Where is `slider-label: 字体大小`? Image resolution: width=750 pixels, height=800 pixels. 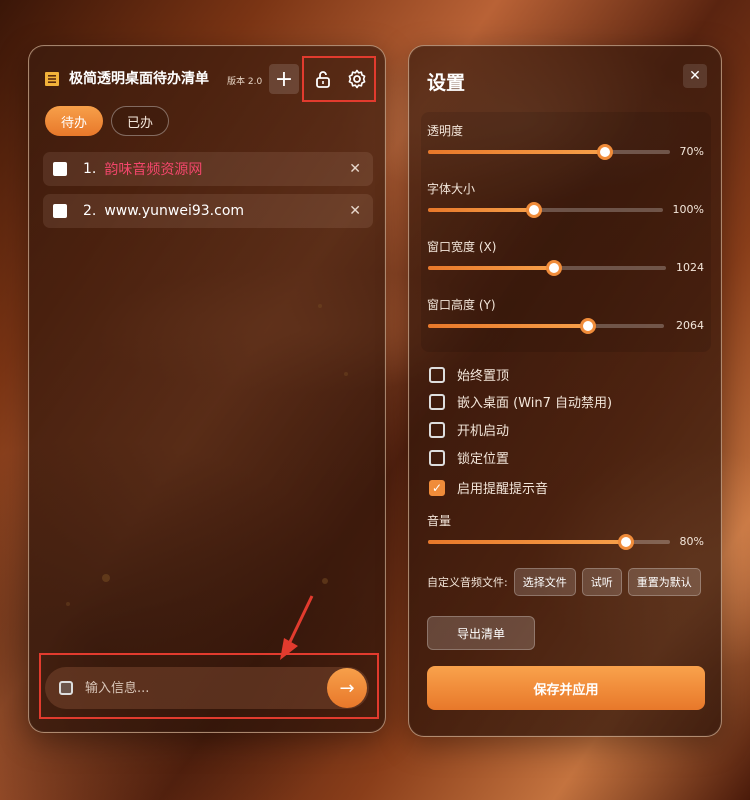 slider-label: 字体大小 is located at coordinates (451, 189).